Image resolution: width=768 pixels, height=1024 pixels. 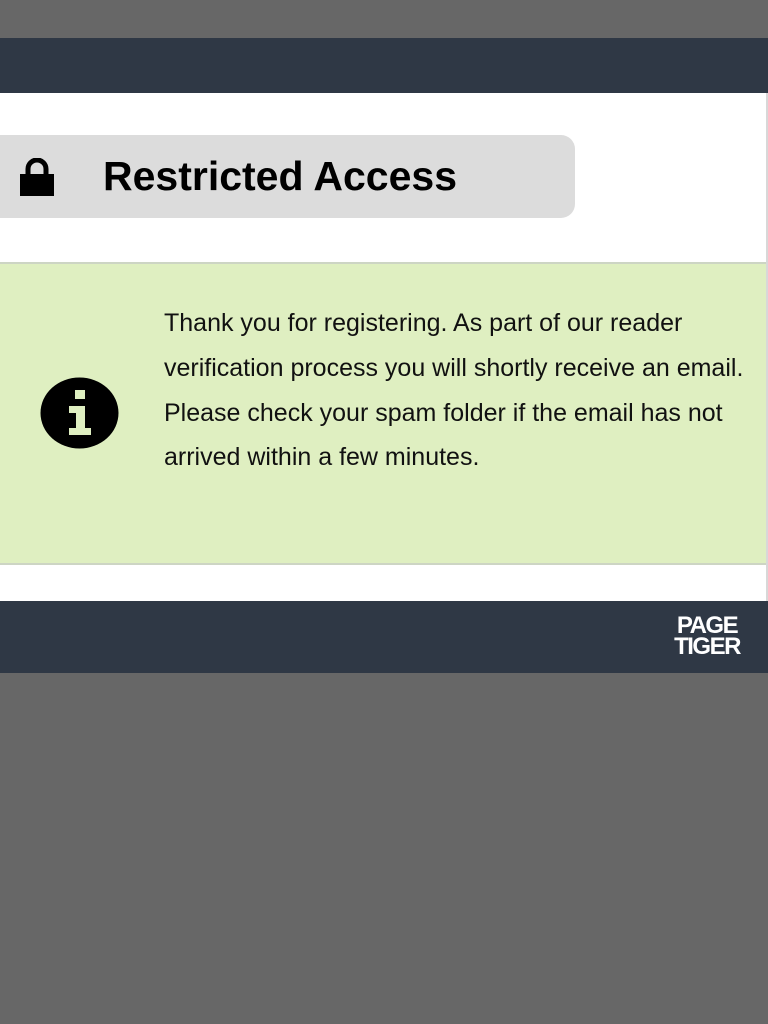 What do you see at coordinates (37, 177) in the screenshot?
I see `lock-icon` at bounding box center [37, 177].